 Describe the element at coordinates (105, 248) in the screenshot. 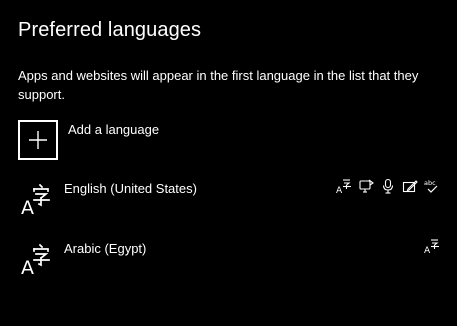

I see `language-name: Arabic (Egypt)` at that location.